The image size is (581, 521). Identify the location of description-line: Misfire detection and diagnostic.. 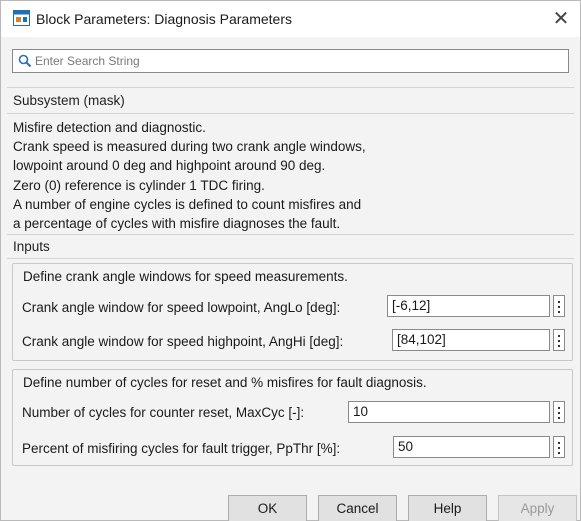
(109, 127).